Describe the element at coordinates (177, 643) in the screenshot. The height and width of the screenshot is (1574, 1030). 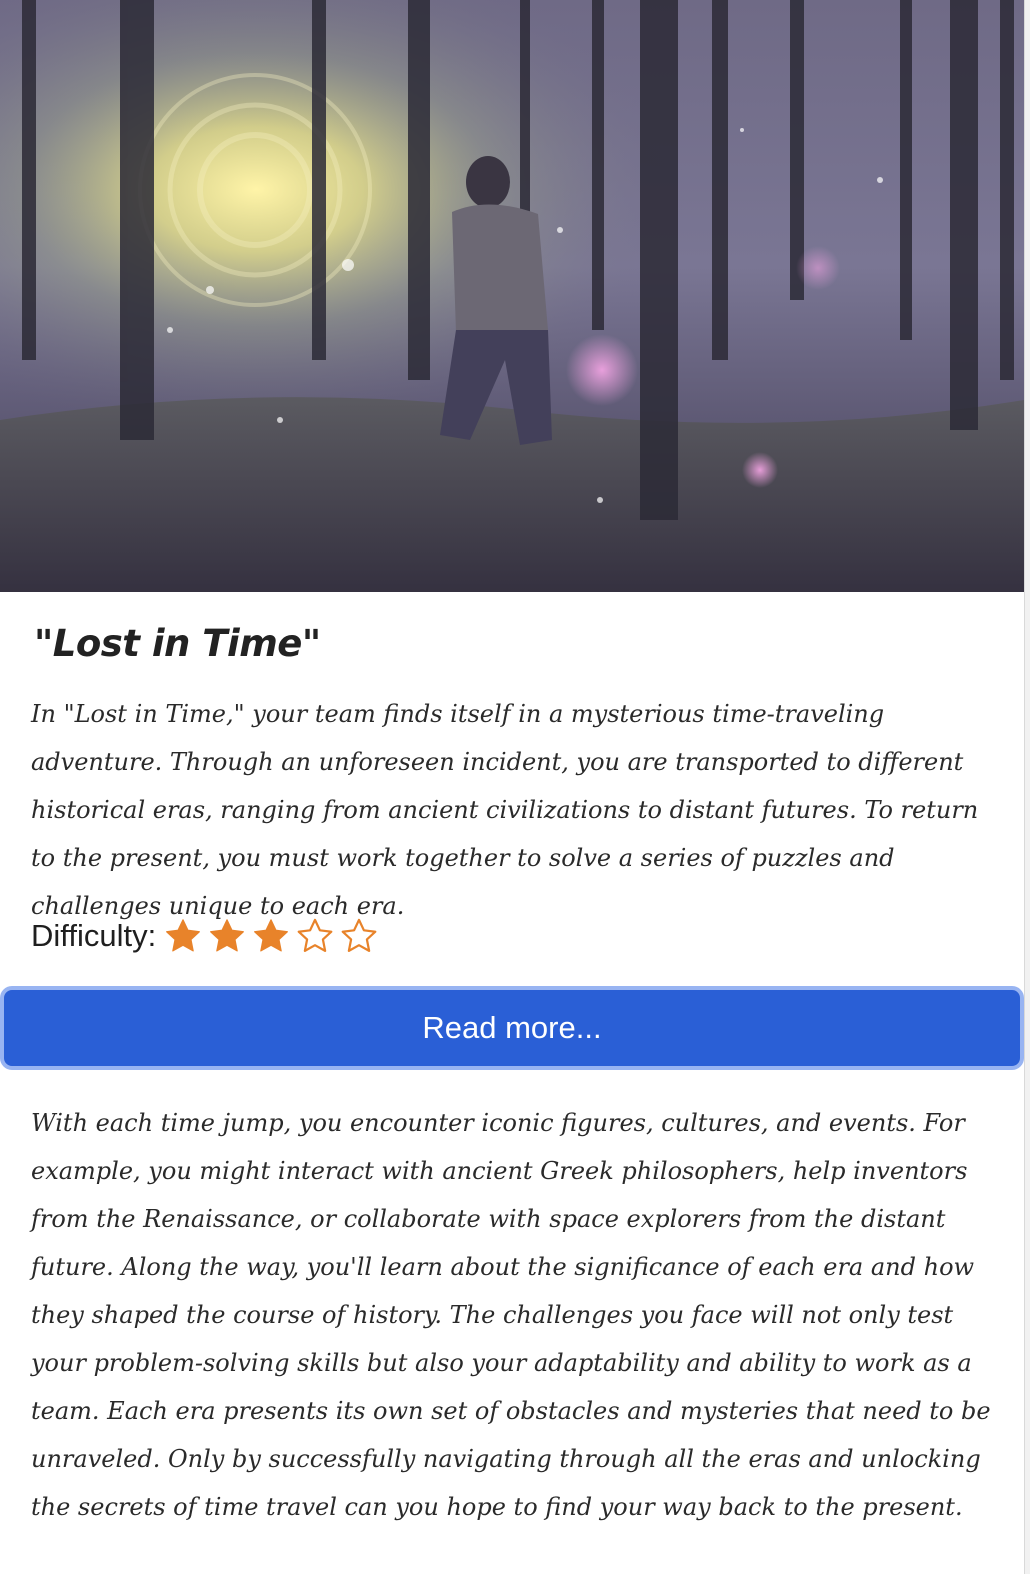
I see `card-title: "Lost in Time"` at that location.